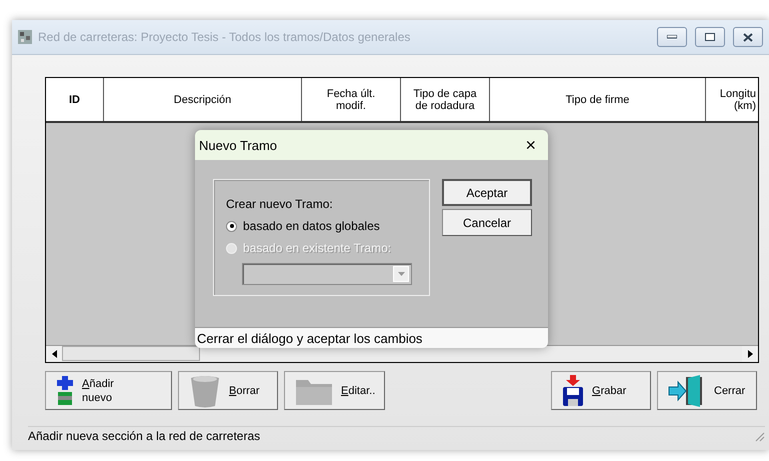  I want to click on scroll-left-icon, so click(54, 354).